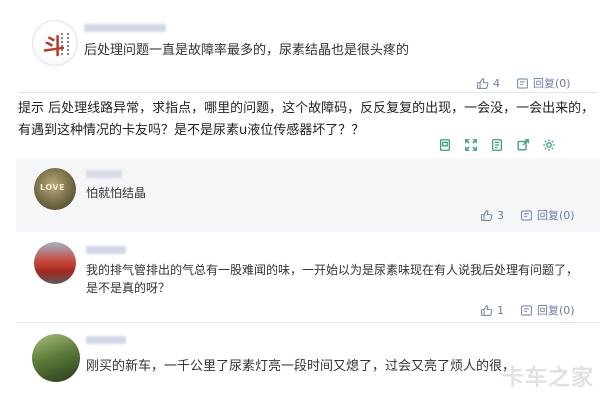 The image size is (600, 400). What do you see at coordinates (301, 366) in the screenshot?
I see `comment-text: 刚买的新车，一千公里了尿素灯亮一段时间又熄了，过会又亮了烦人的很，` at bounding box center [301, 366].